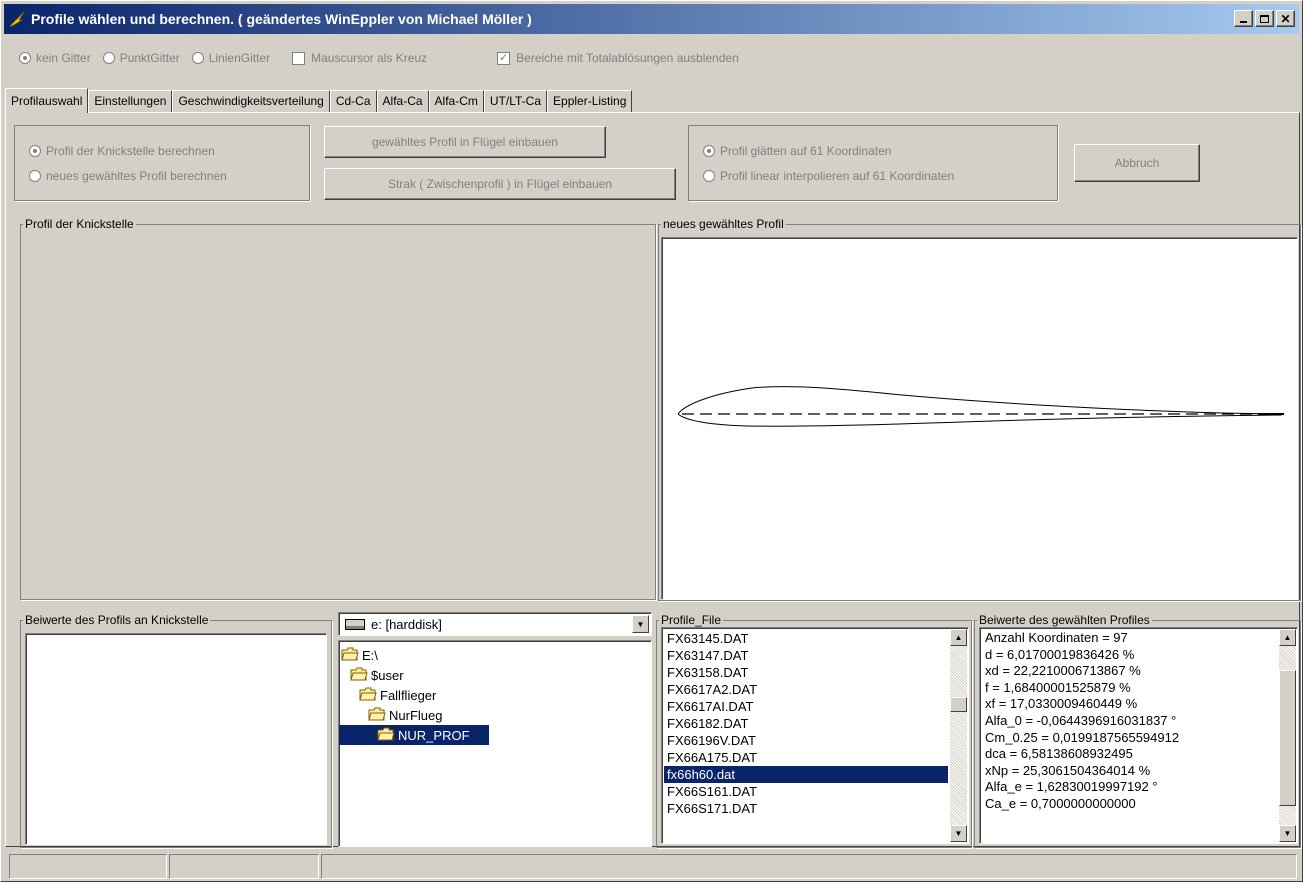 This screenshot has width=1303, height=882. What do you see at coordinates (456, 101) in the screenshot?
I see `tab-alfa-cm: Alfa-Cm` at bounding box center [456, 101].